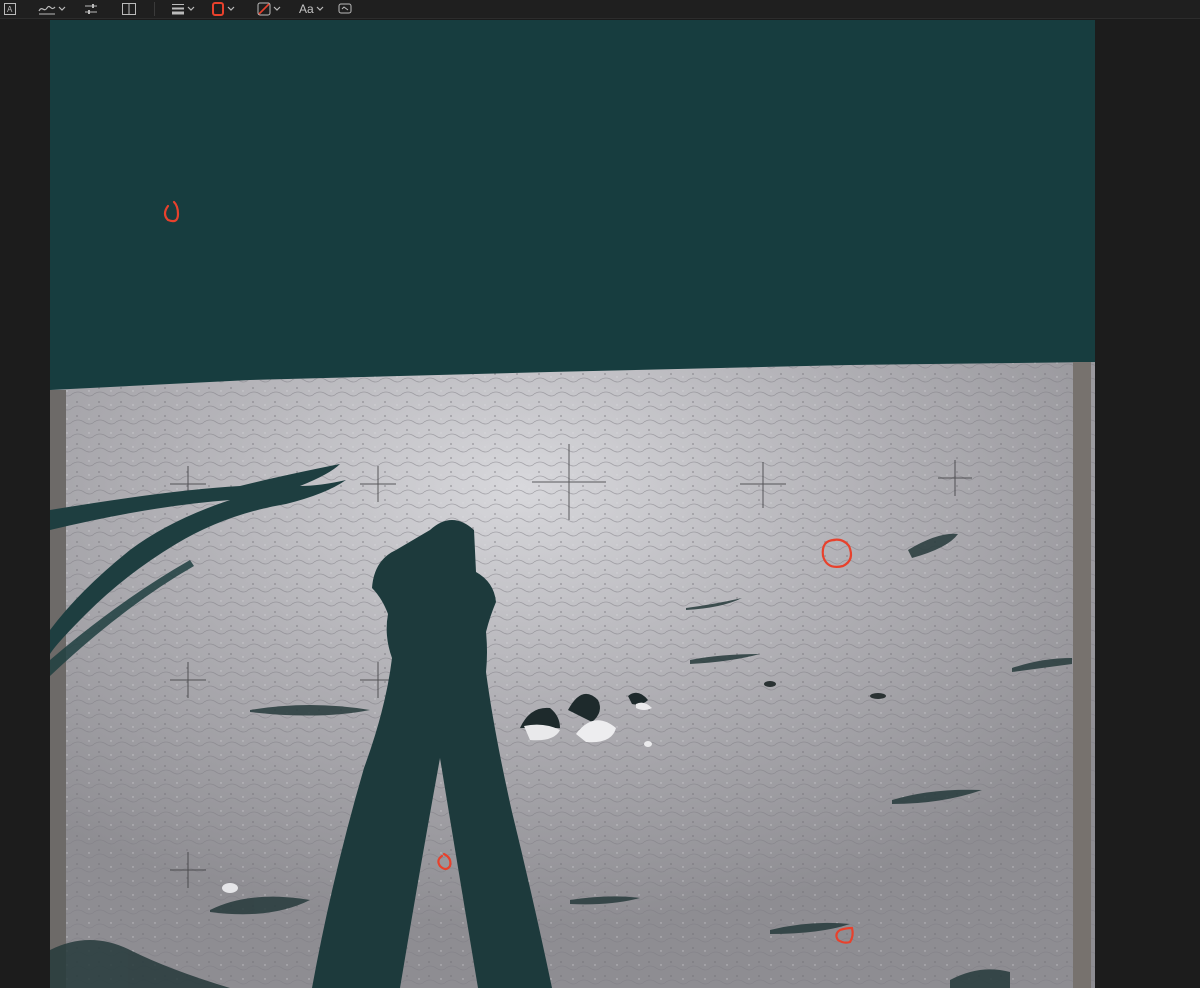  I want to click on sign-icon, so click(345, 8).